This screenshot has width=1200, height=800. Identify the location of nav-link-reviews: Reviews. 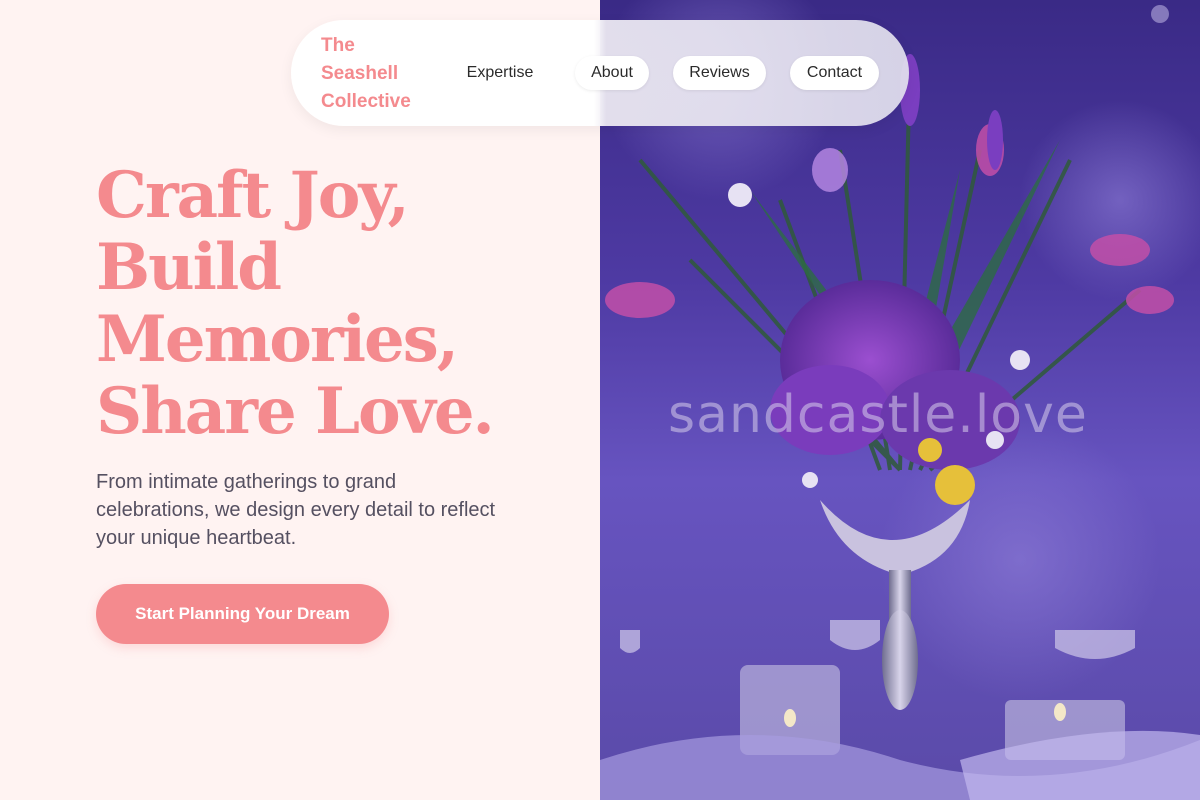
(719, 73).